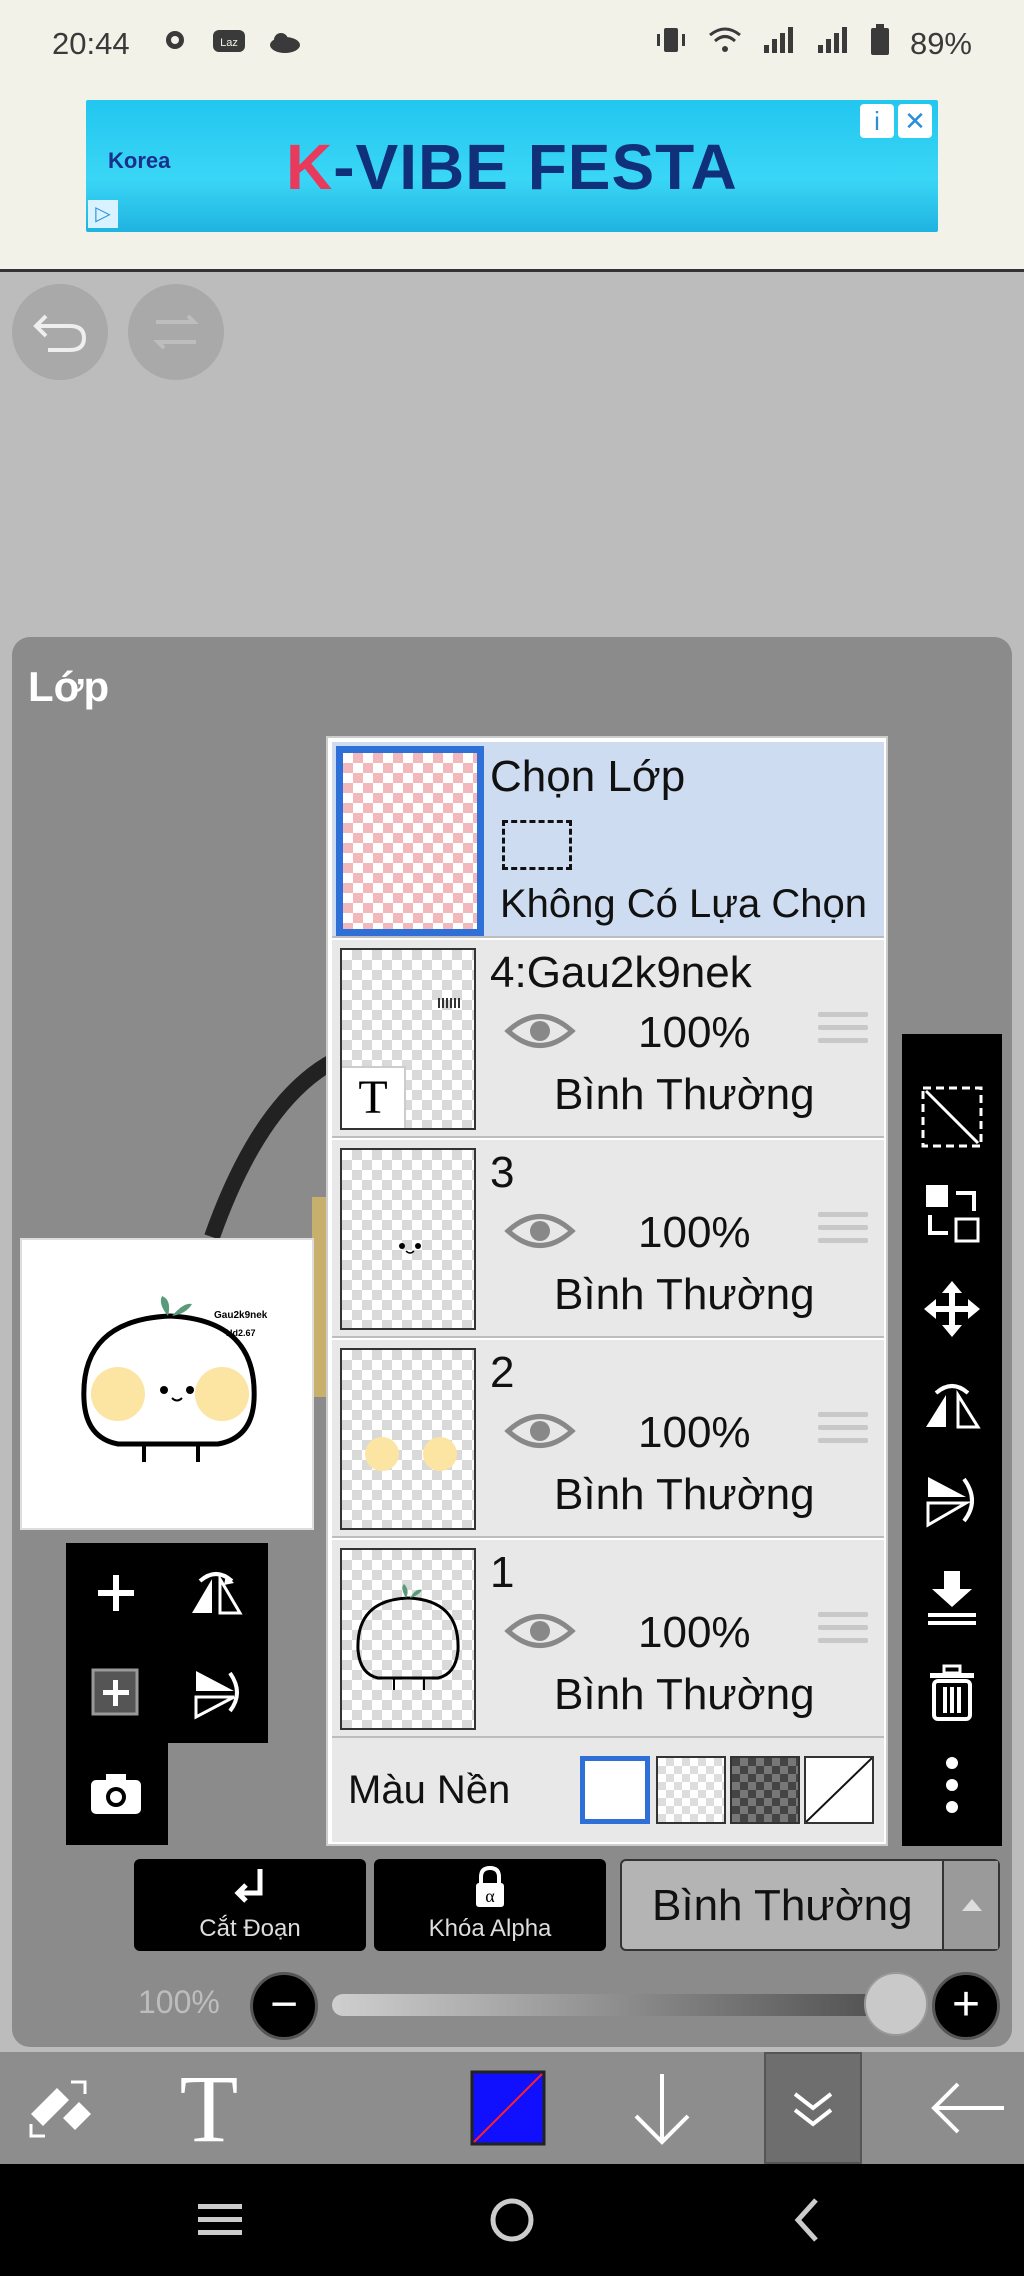 Image resolution: width=1024 pixels, height=2276 pixels. I want to click on selection-diagonal-icon, so click(952, 1117).